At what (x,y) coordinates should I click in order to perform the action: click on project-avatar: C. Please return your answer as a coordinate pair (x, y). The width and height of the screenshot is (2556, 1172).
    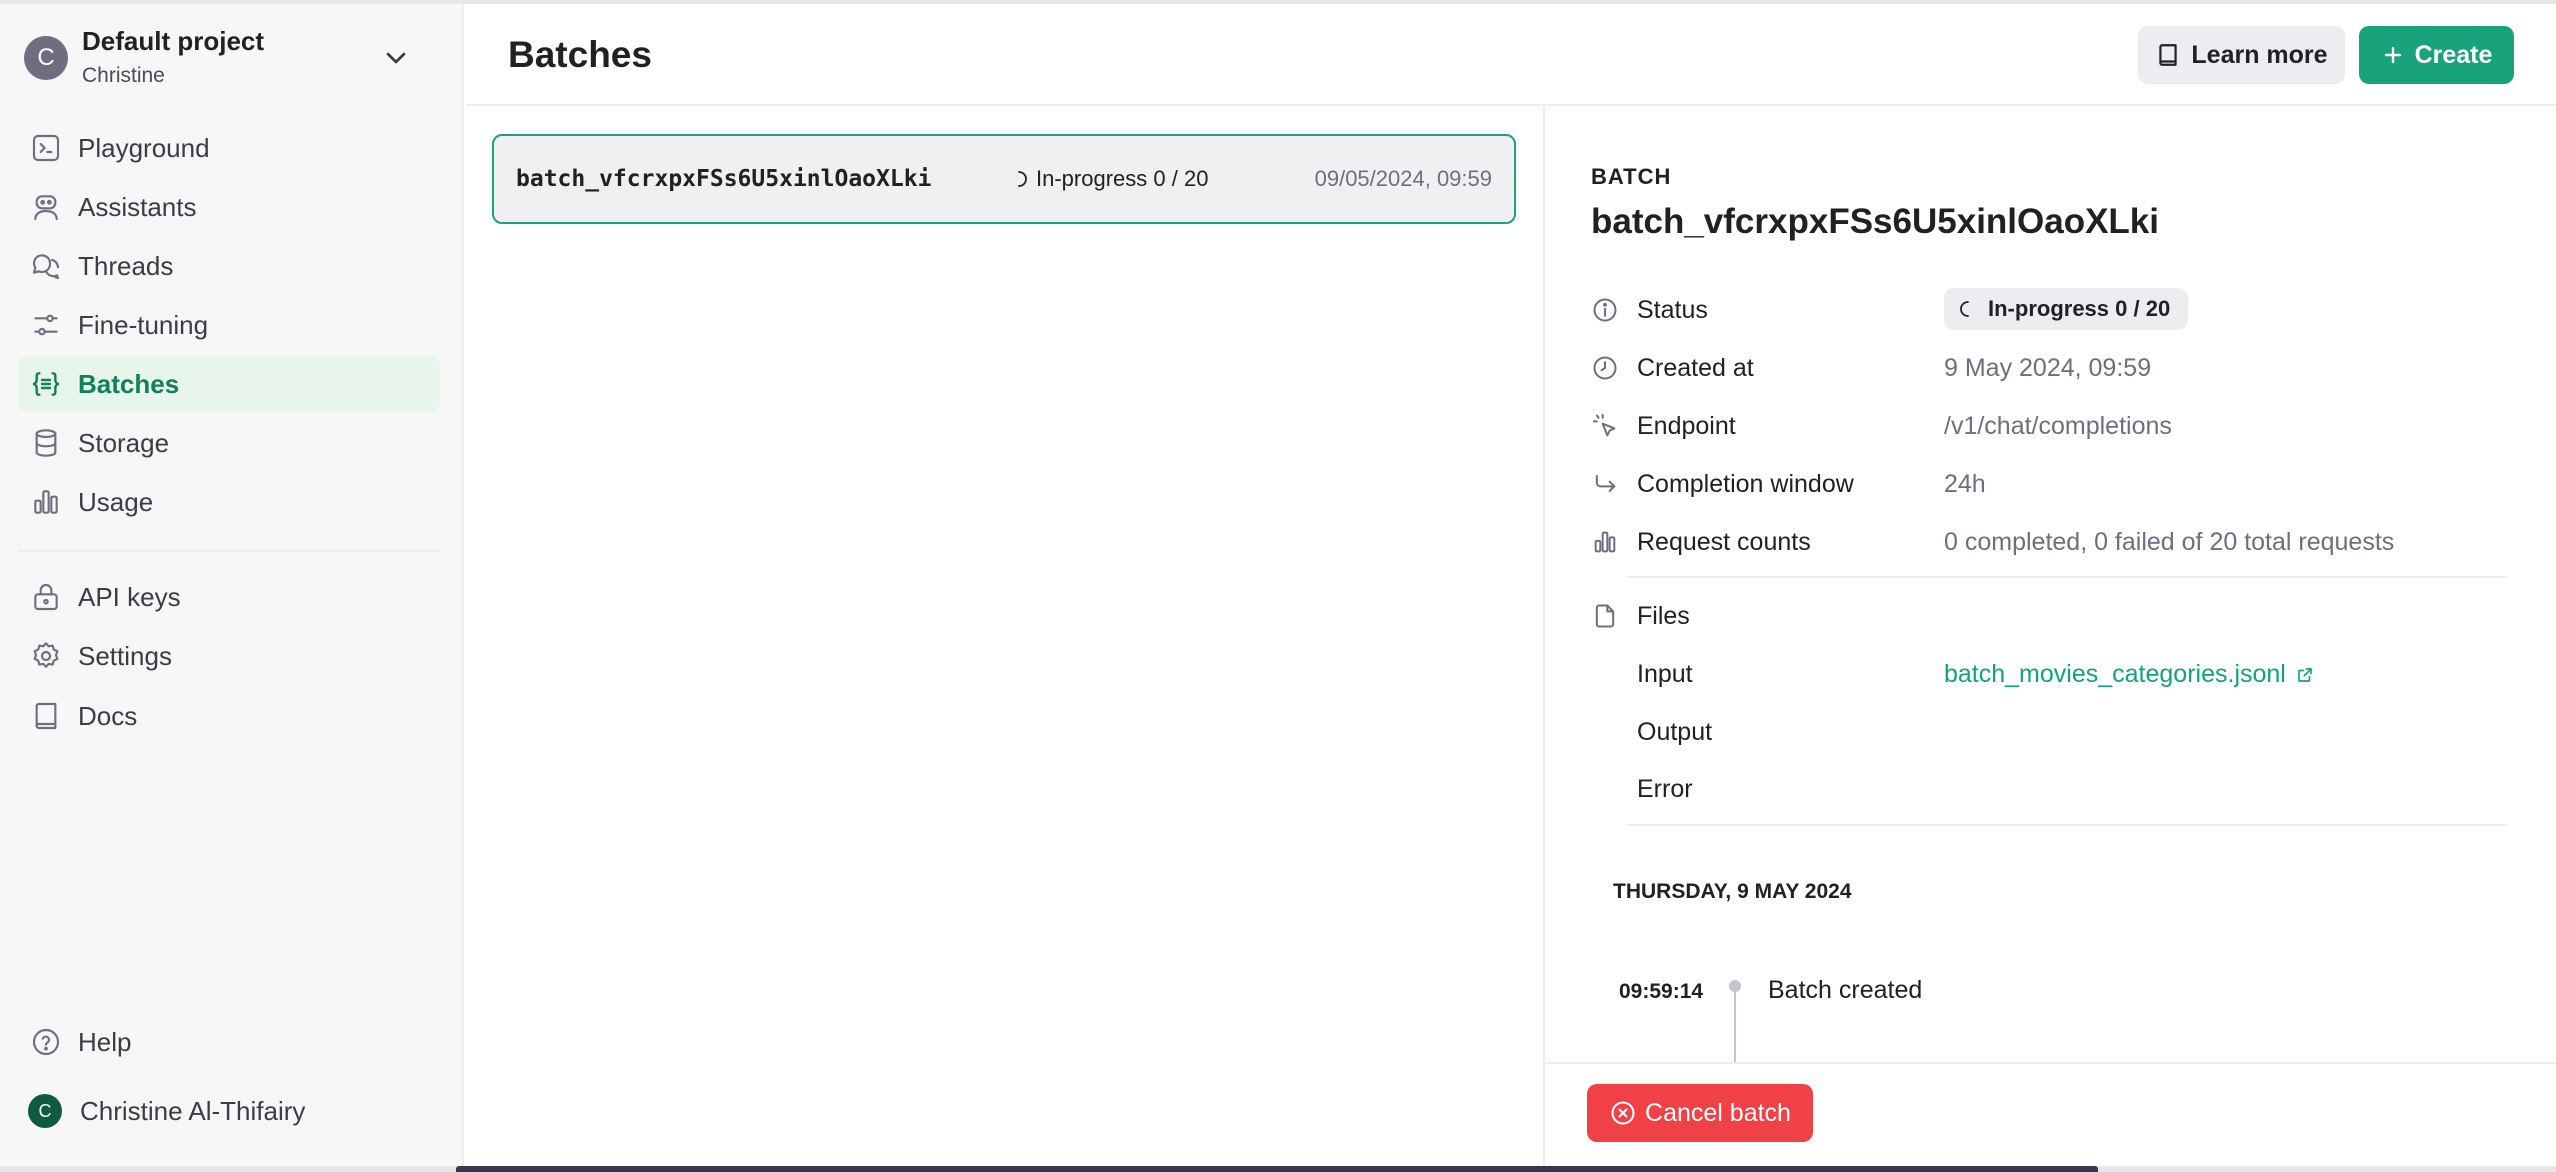
    Looking at the image, I should click on (46, 58).